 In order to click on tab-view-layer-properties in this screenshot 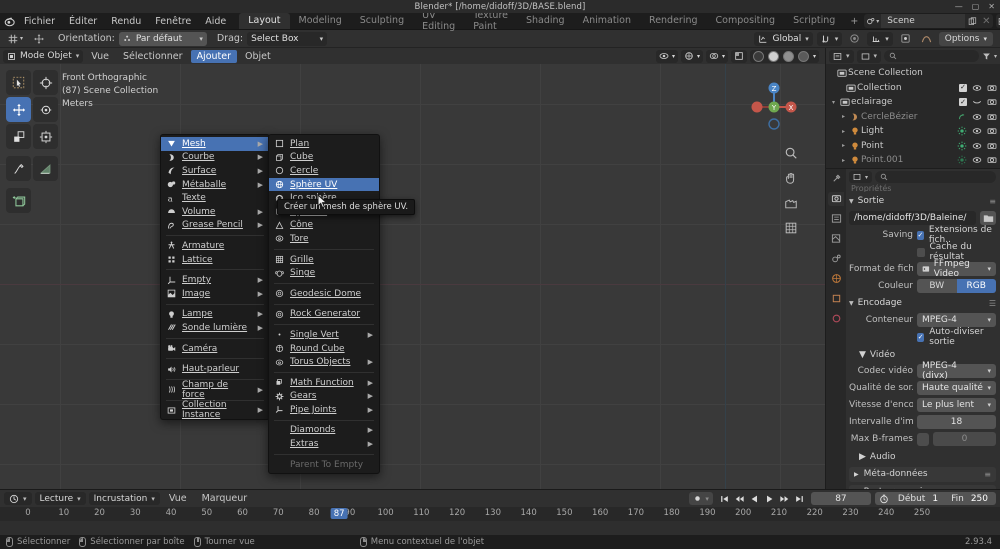, I will do `click(836, 239)`.